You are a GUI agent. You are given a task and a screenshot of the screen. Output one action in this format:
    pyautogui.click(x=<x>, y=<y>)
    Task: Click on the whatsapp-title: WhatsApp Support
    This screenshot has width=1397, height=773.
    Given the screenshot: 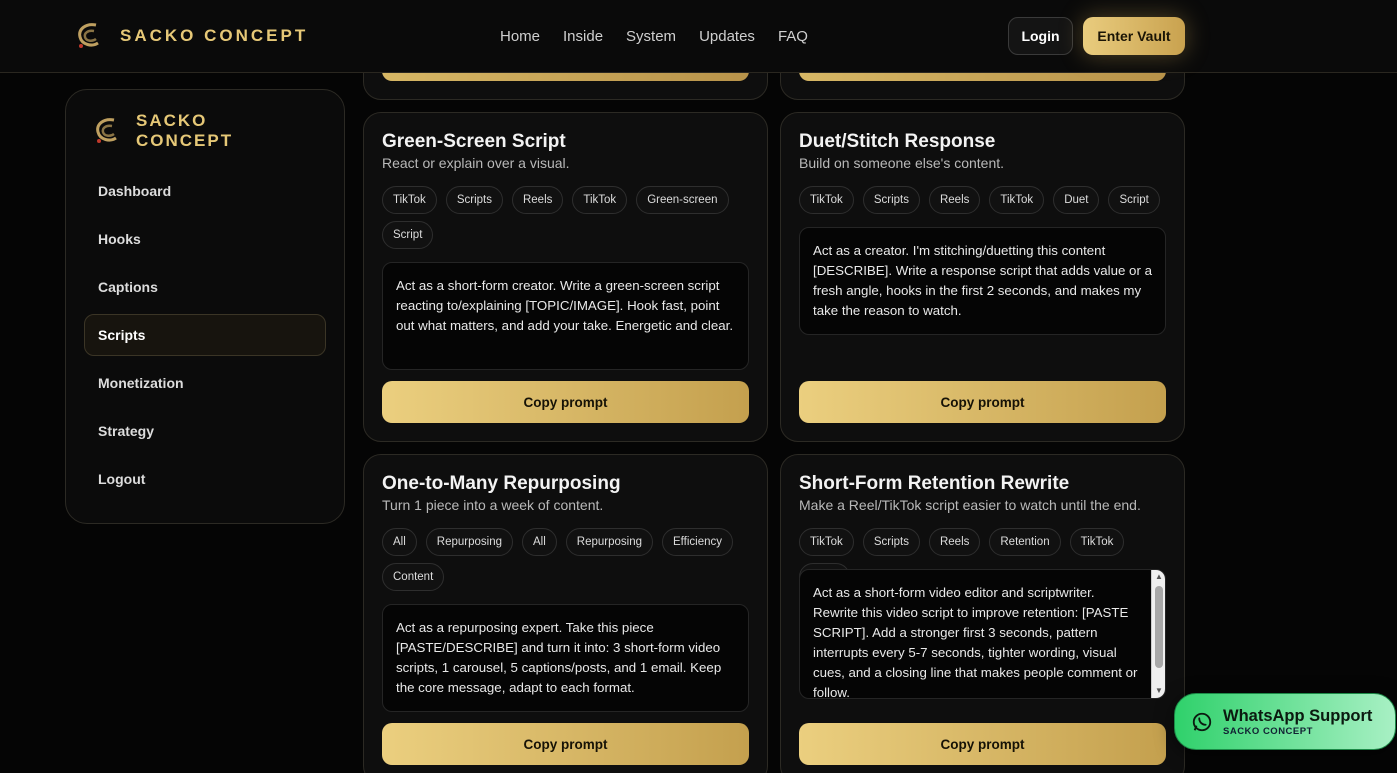 What is the action you would take?
    pyautogui.click(x=1298, y=715)
    